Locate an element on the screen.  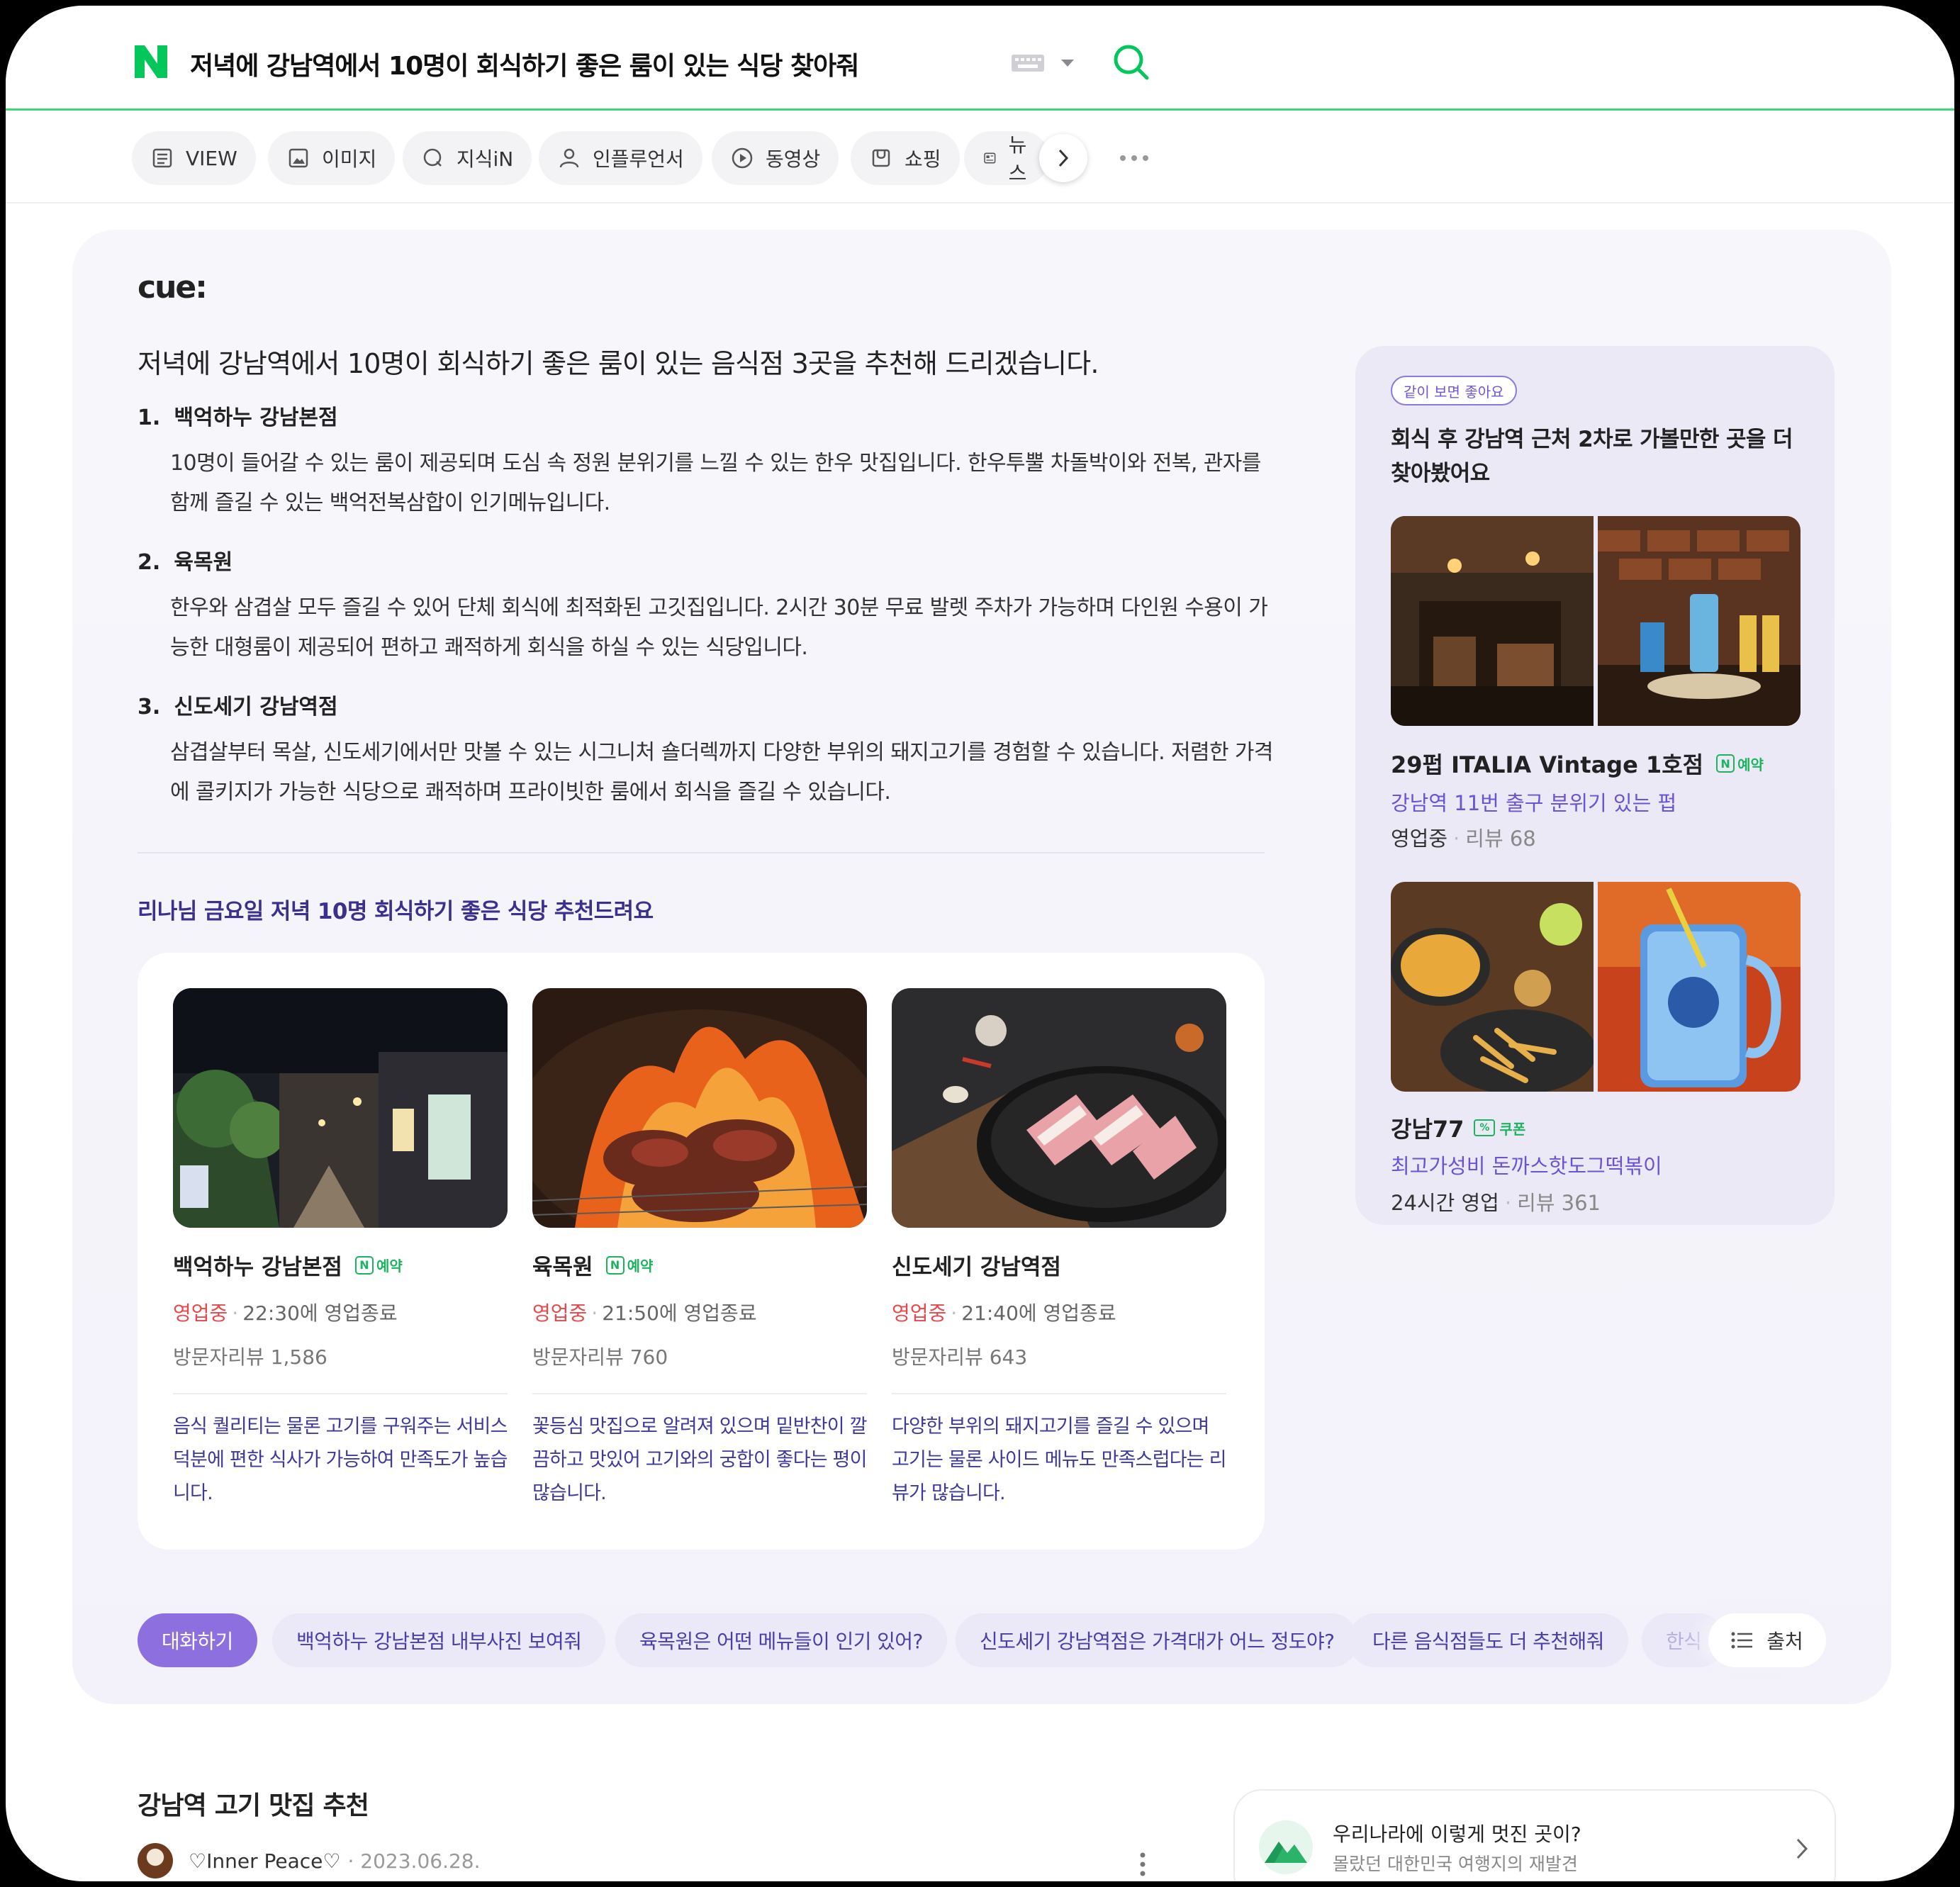
naver-logo-icon is located at coordinates (151, 62).